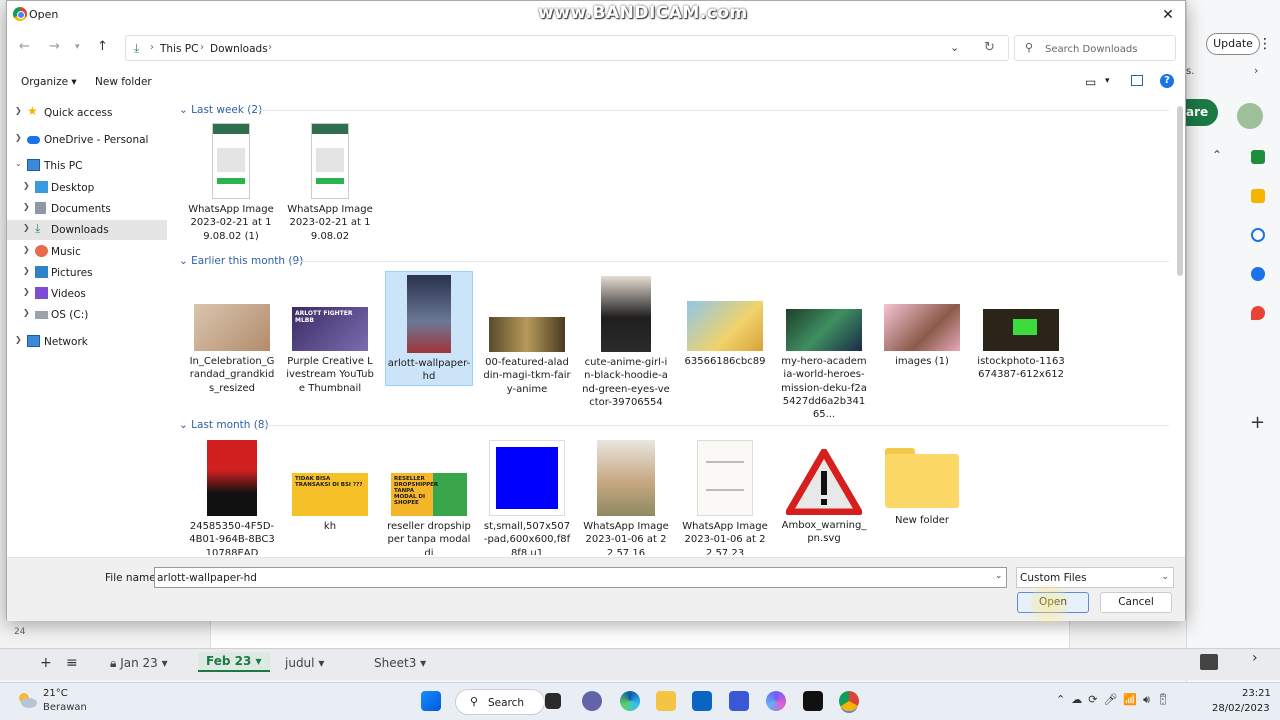  Describe the element at coordinates (46, 663) in the screenshot. I see `add-sheet-icon: +` at that location.